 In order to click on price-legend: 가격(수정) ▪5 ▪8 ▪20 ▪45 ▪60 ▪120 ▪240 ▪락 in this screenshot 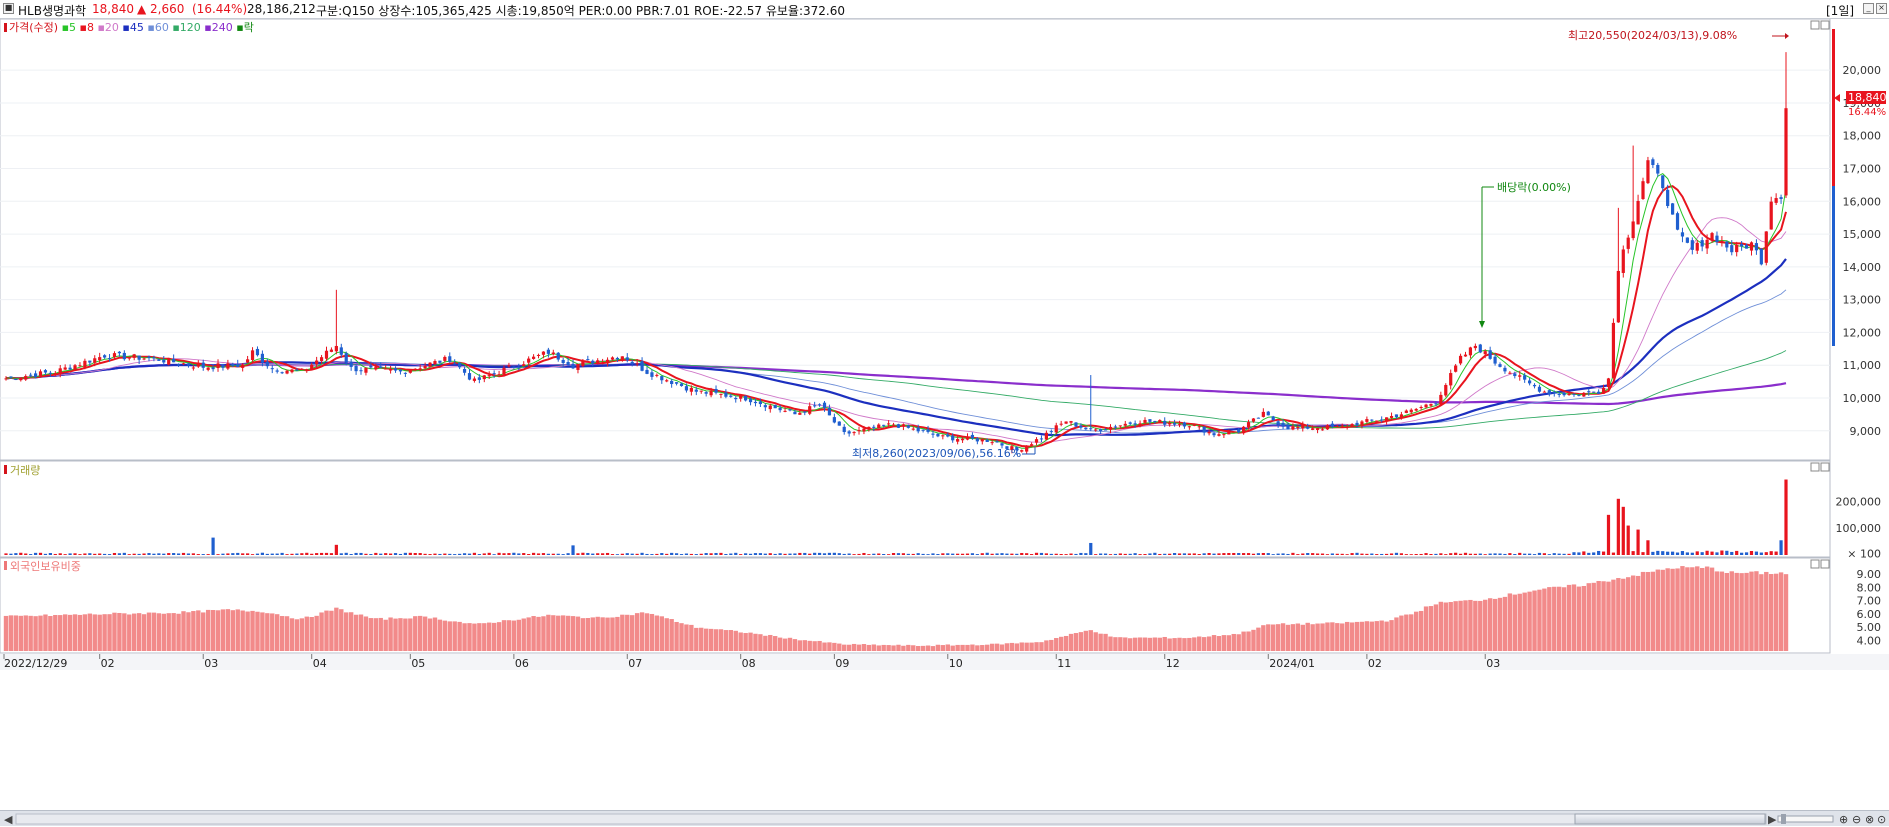, I will do `click(129, 27)`.